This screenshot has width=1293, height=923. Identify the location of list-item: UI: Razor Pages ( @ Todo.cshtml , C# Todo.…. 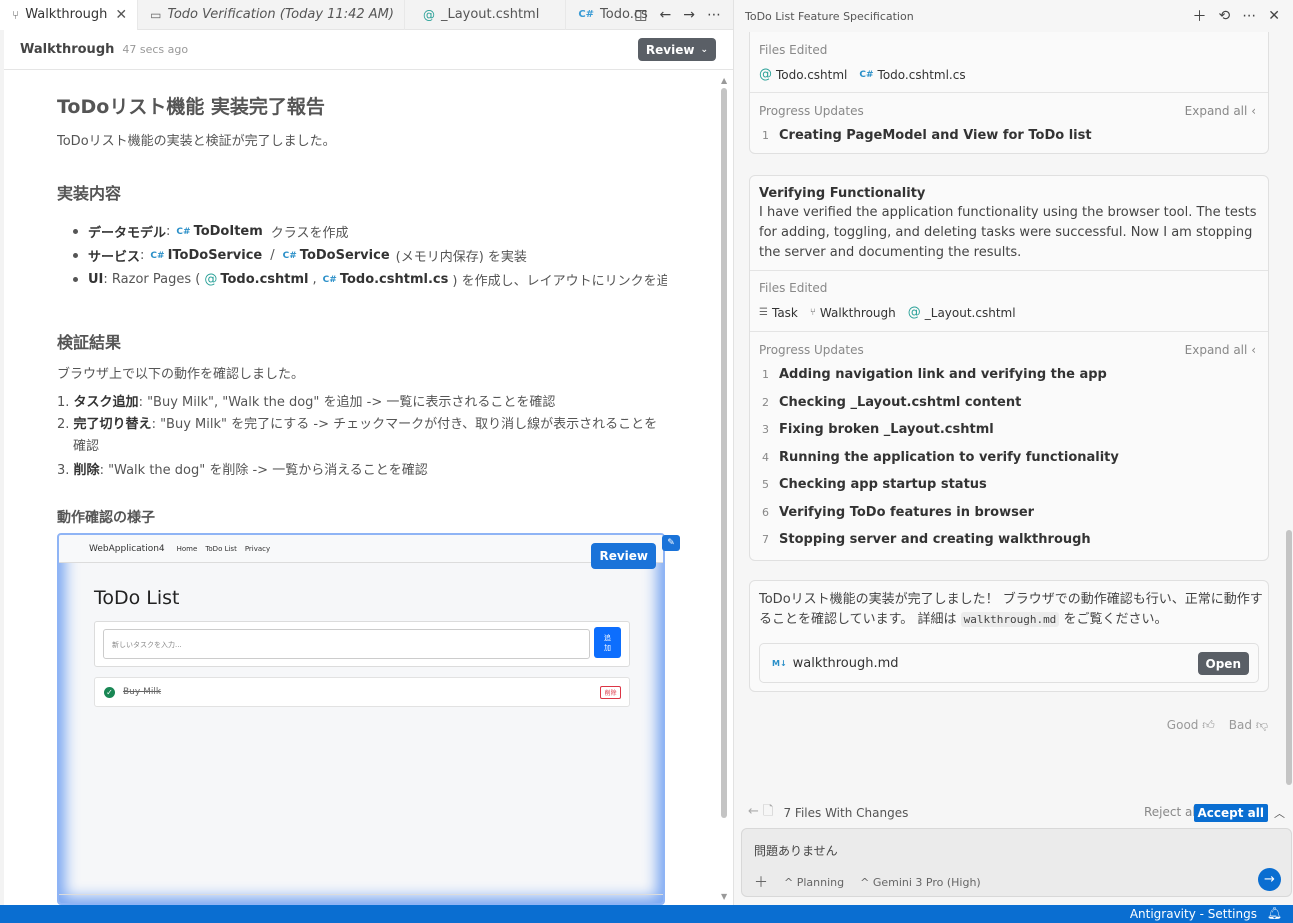
(368, 279).